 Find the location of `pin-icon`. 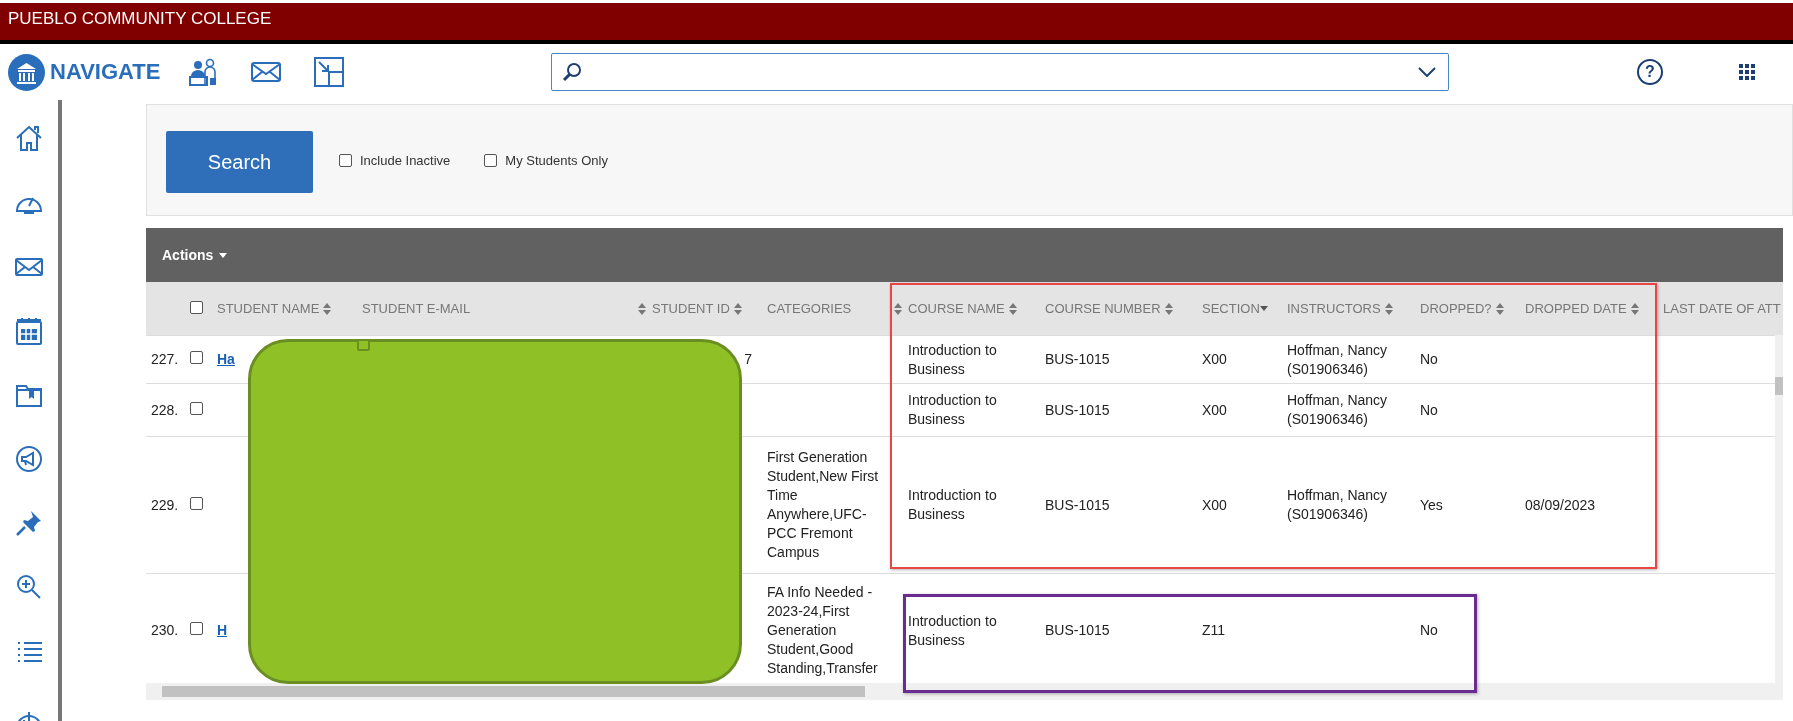

pin-icon is located at coordinates (29, 523).